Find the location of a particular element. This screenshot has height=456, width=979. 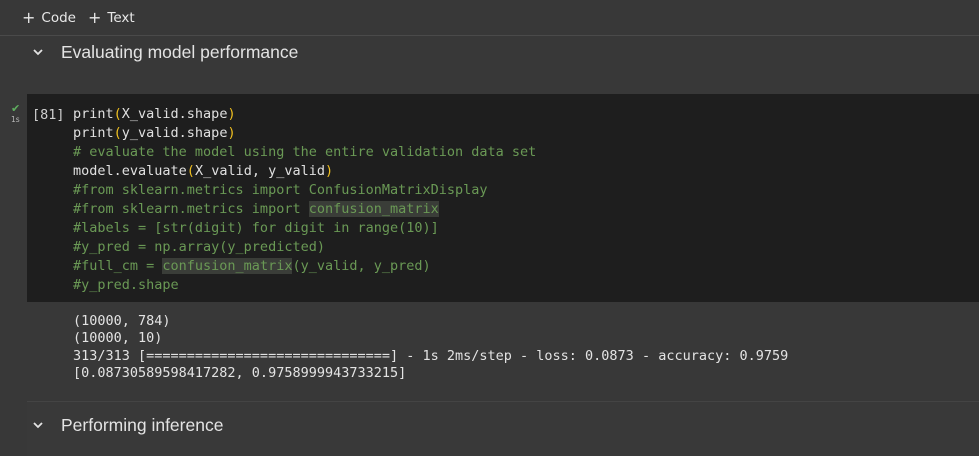

code-token: X_valid.shape is located at coordinates (174, 114).